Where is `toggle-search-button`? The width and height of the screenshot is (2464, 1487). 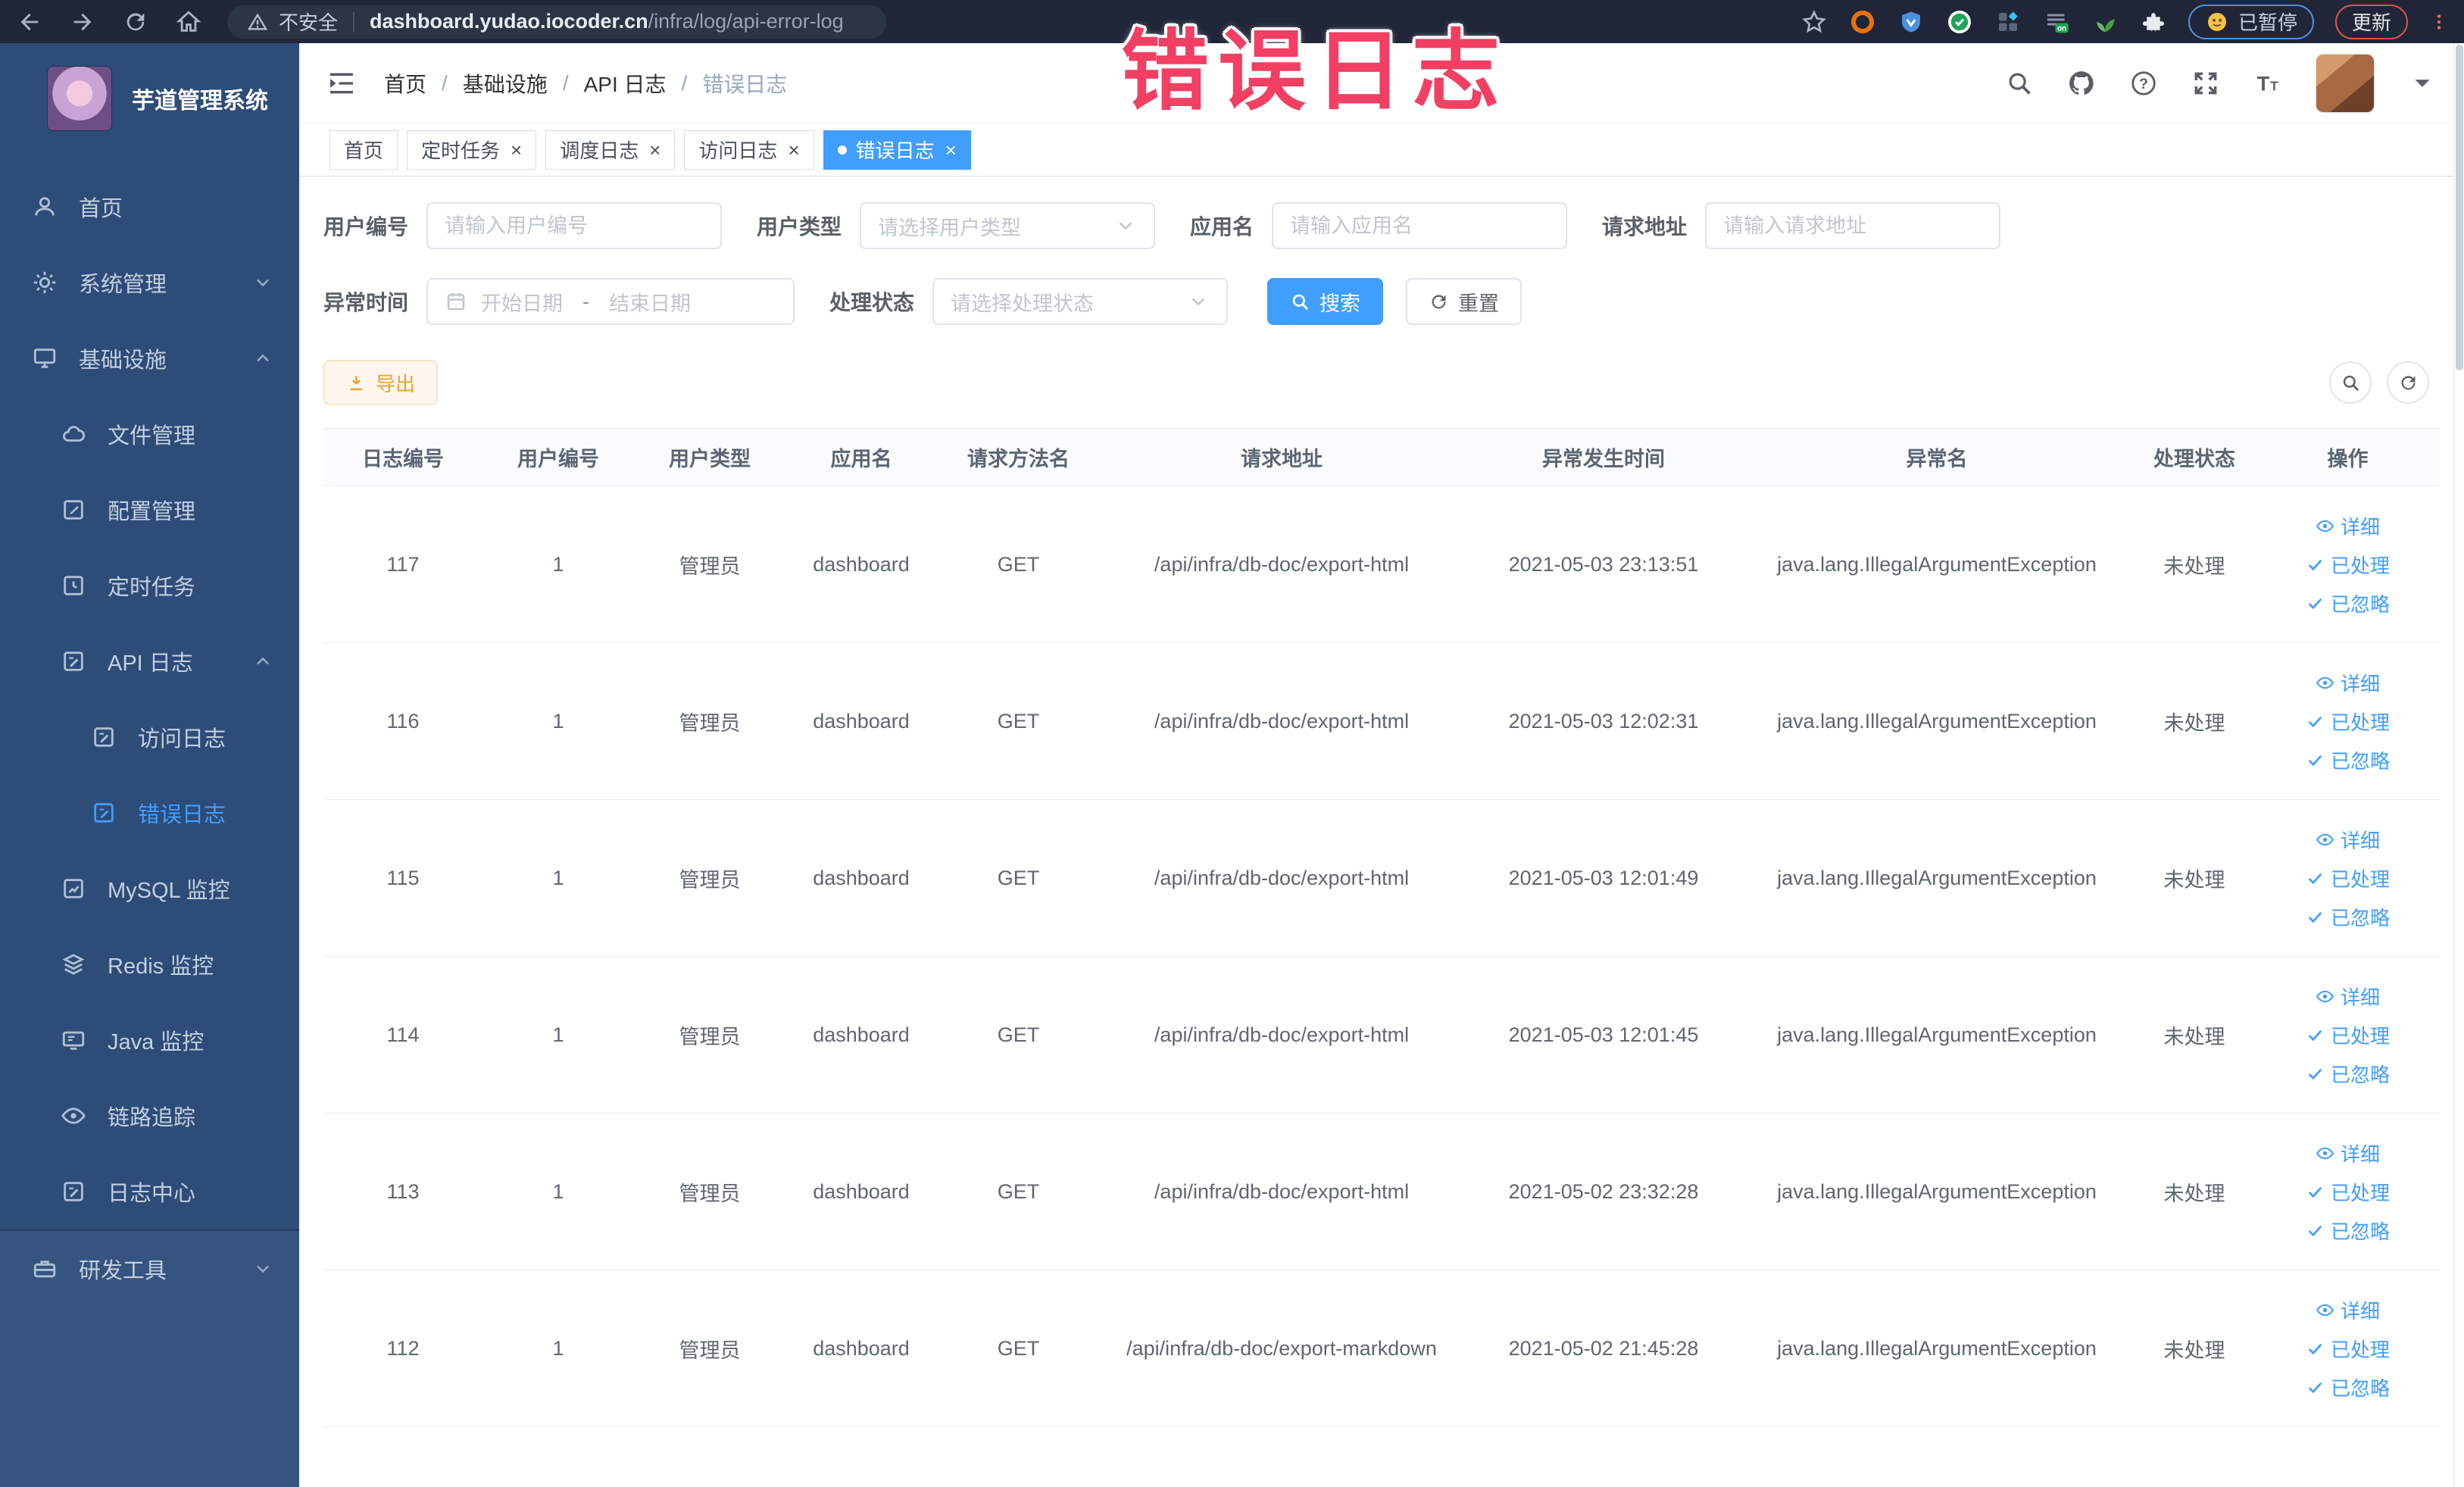
toggle-search-button is located at coordinates (2350, 382).